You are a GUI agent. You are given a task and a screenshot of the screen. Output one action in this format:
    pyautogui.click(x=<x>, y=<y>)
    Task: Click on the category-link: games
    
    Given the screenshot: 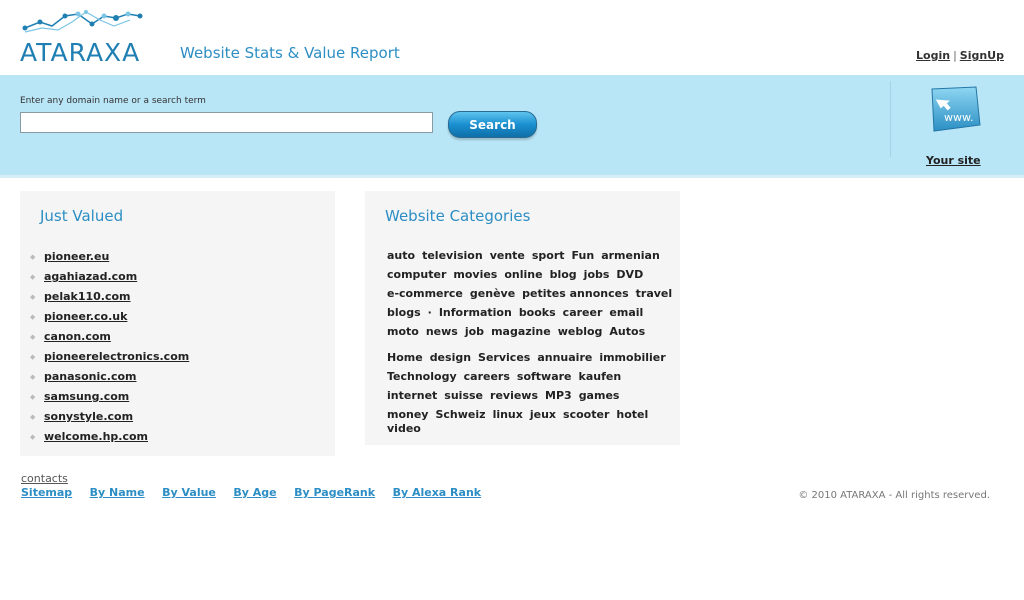 What is the action you would take?
    pyautogui.click(x=599, y=395)
    